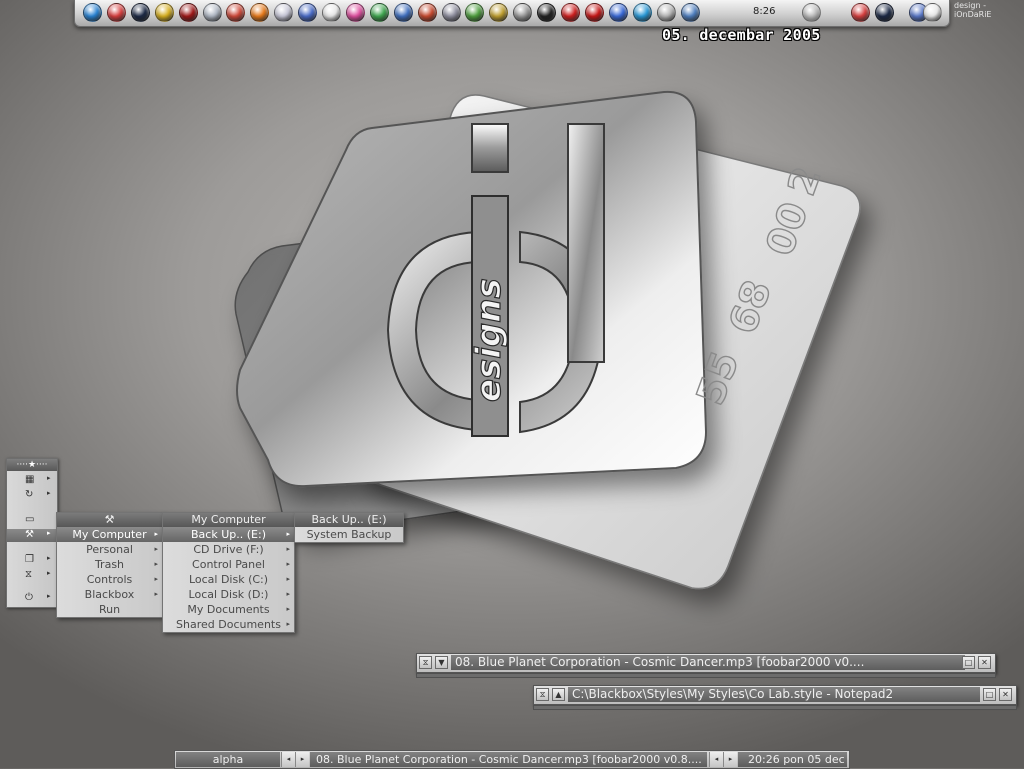 This screenshot has height=769, width=1024. What do you see at coordinates (302, 759) in the screenshot?
I see `workspace-next-icon: ▸` at bounding box center [302, 759].